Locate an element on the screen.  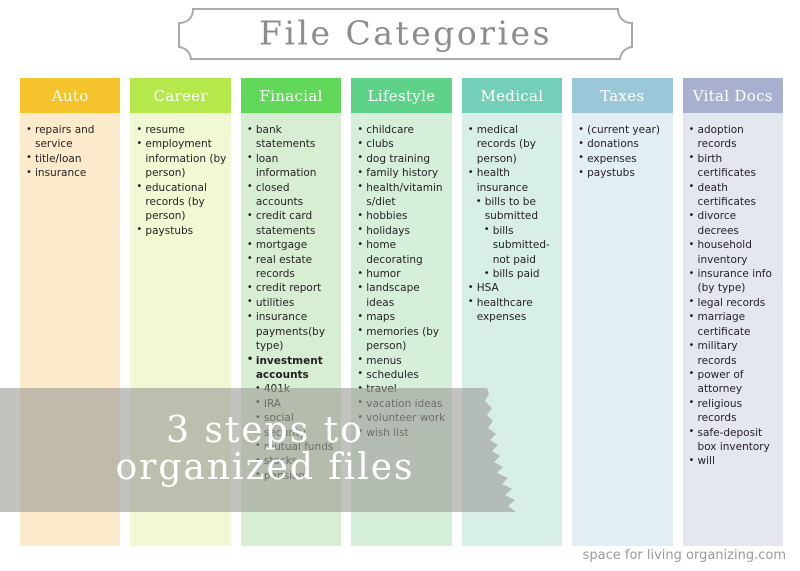
list-item: real estate records is located at coordinates (292, 267).